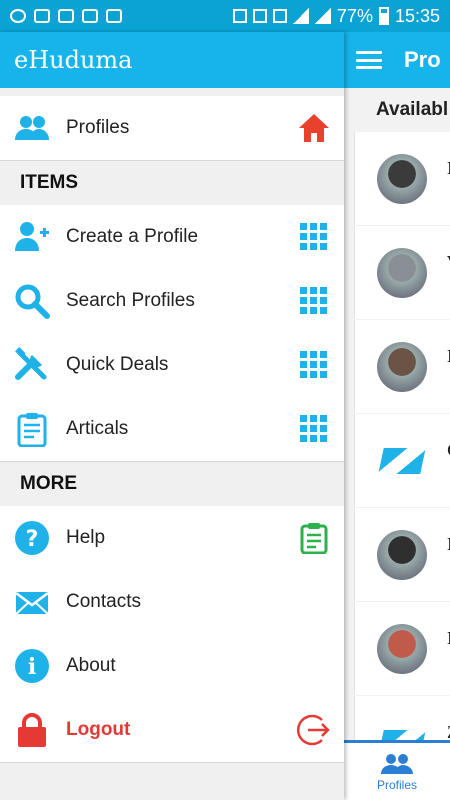 The width and height of the screenshot is (450, 800). Describe the element at coordinates (225, 16) in the screenshot. I see `status-bar: 77% 15:35` at that location.